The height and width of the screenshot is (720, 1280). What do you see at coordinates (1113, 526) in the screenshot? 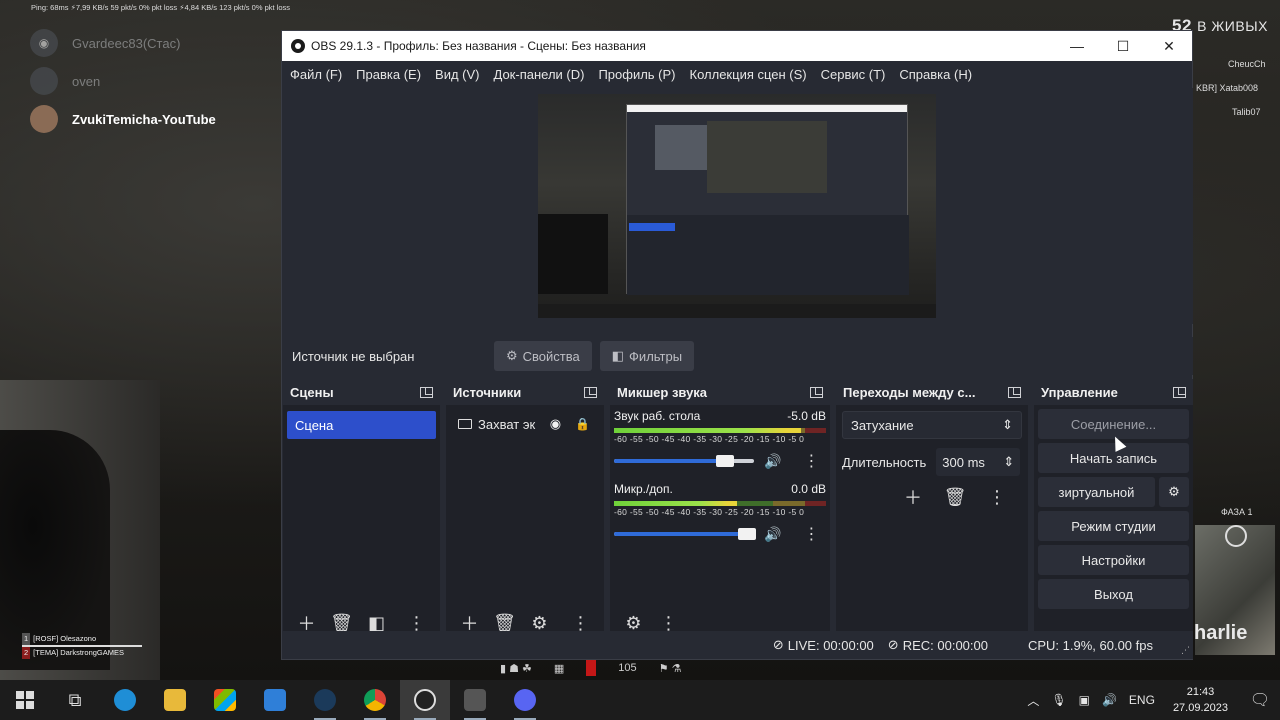
I see `studio-mode-button: Режим студии` at bounding box center [1113, 526].